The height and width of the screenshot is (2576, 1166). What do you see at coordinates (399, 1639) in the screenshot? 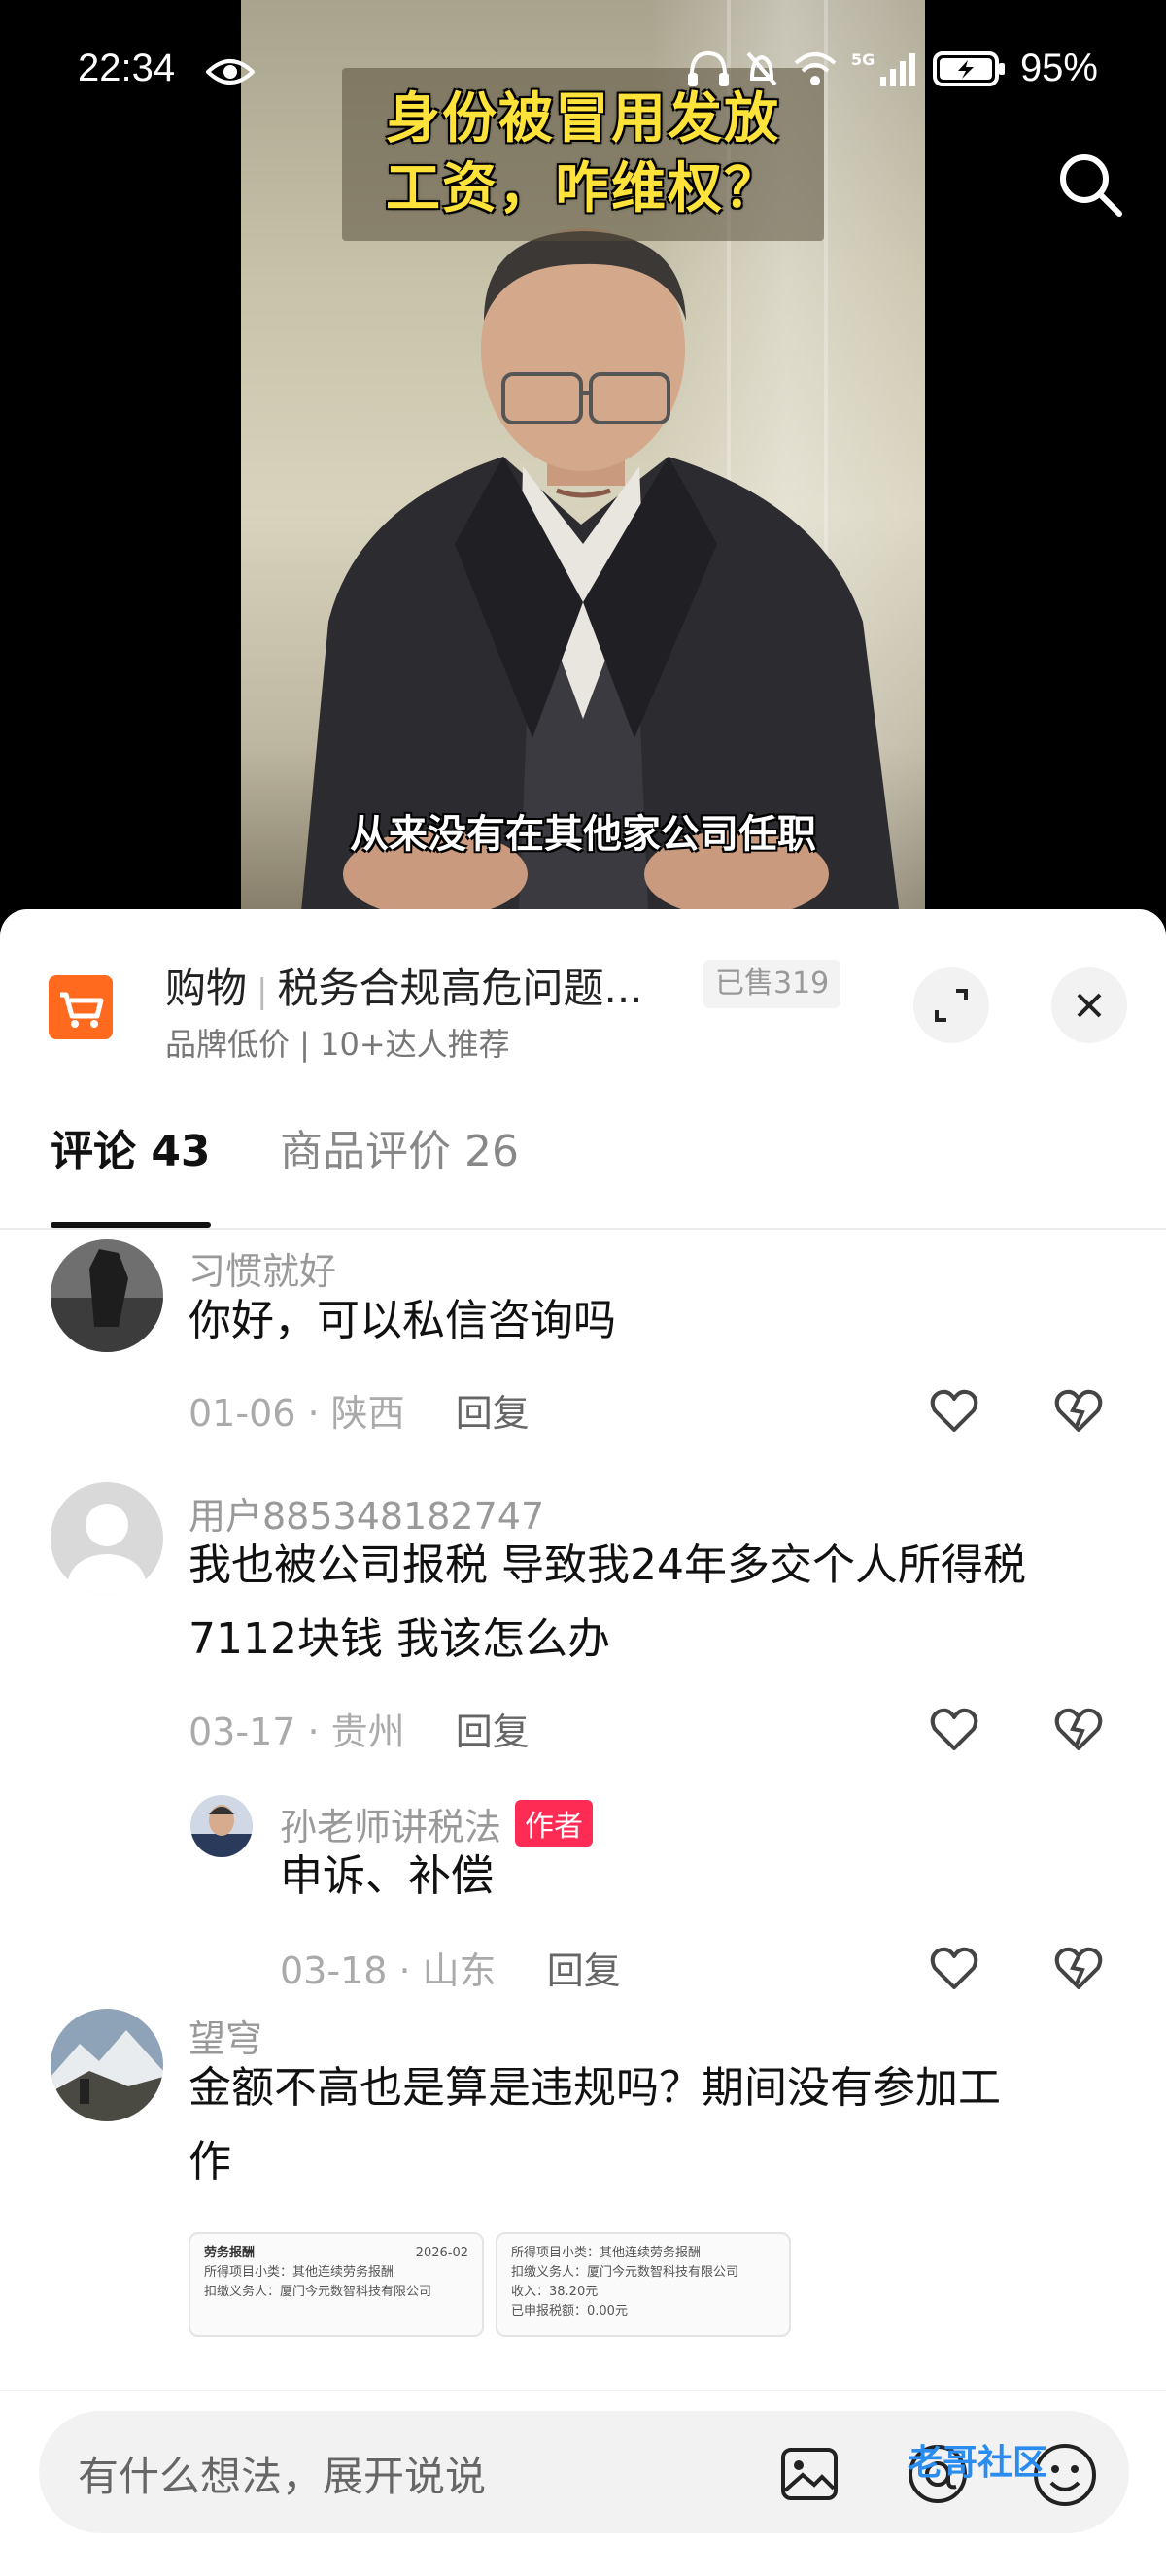
I see `comment-text-line: 7112块钱 我该怎么办` at bounding box center [399, 1639].